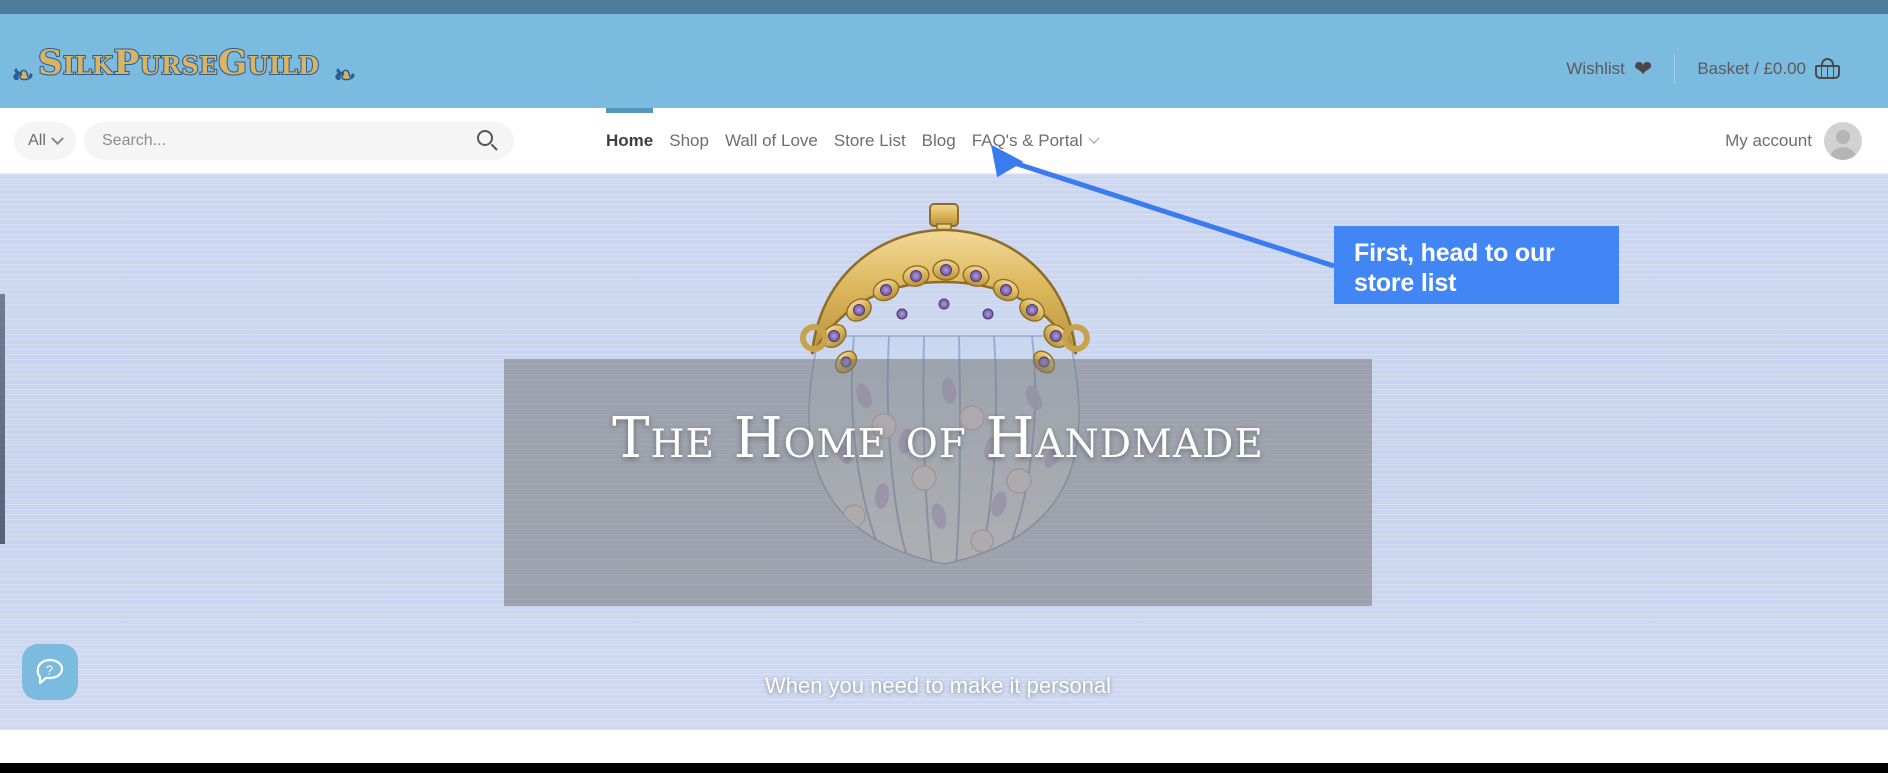  I want to click on top-accent-strip, so click(944, 7).